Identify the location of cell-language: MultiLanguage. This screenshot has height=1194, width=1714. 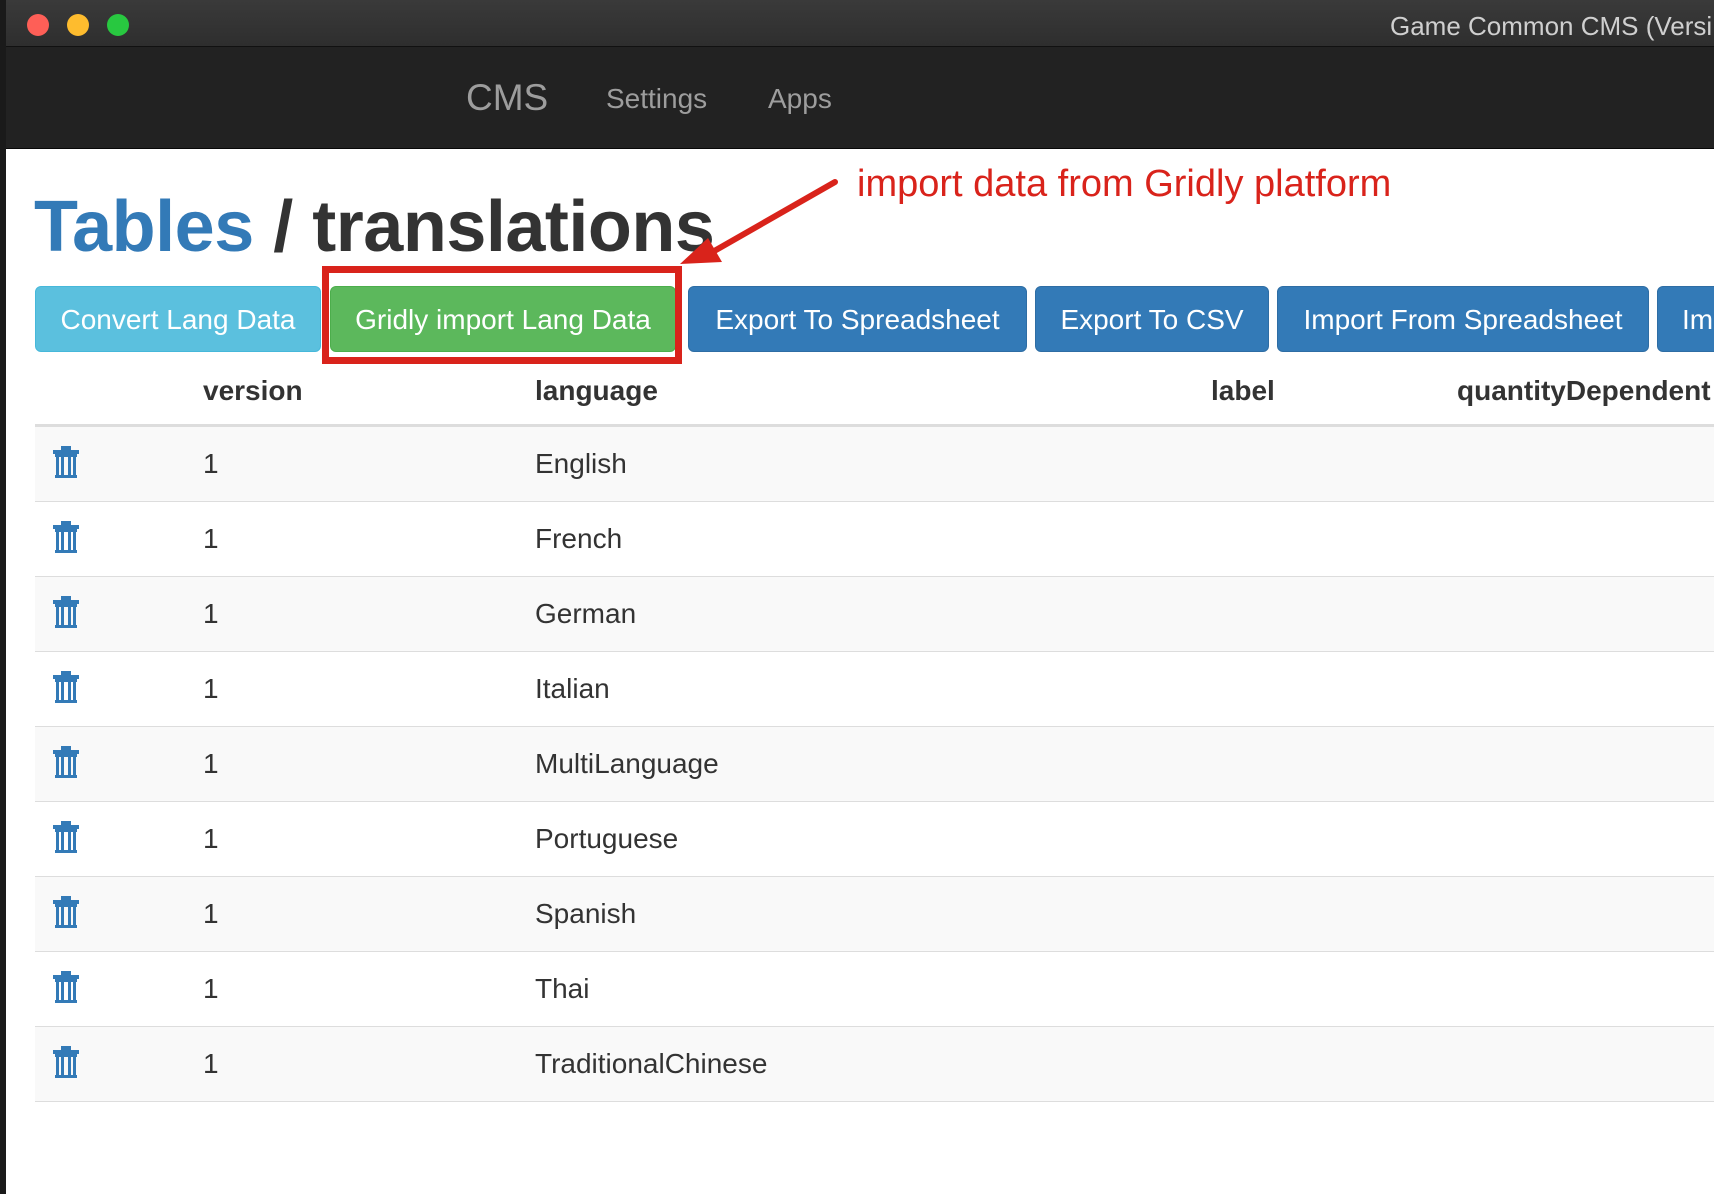
(627, 763).